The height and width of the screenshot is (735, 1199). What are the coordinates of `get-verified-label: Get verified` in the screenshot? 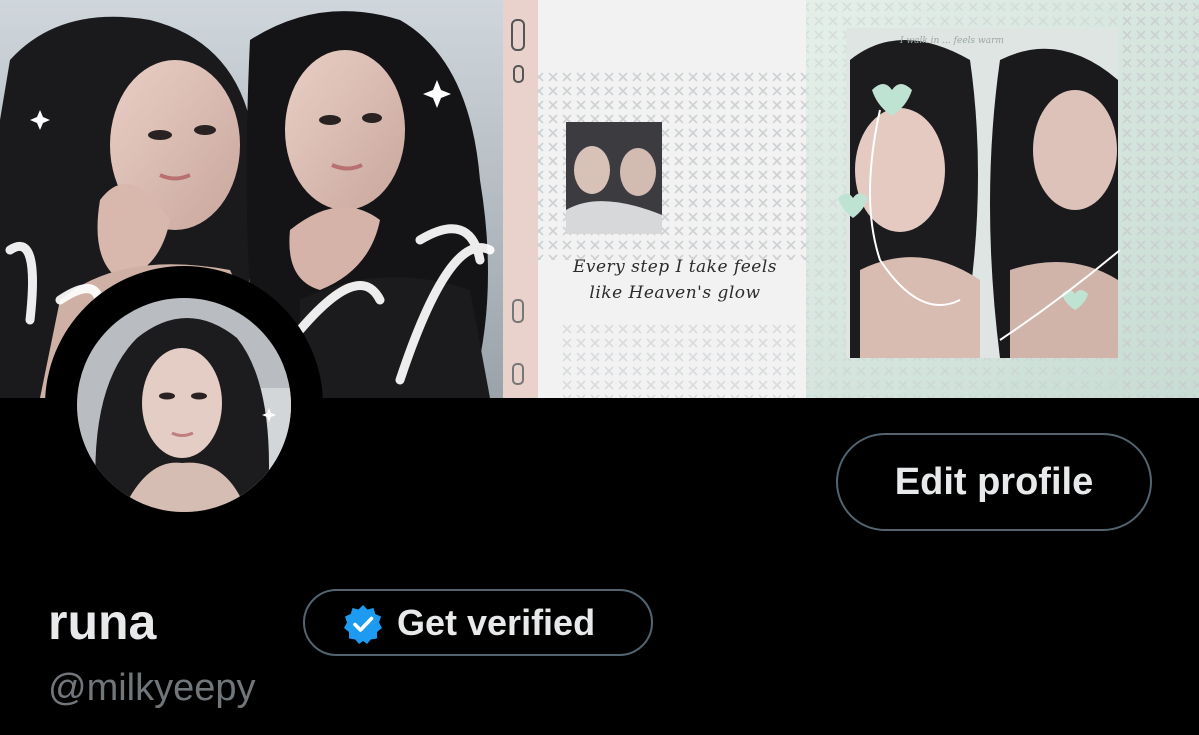 It's located at (496, 622).